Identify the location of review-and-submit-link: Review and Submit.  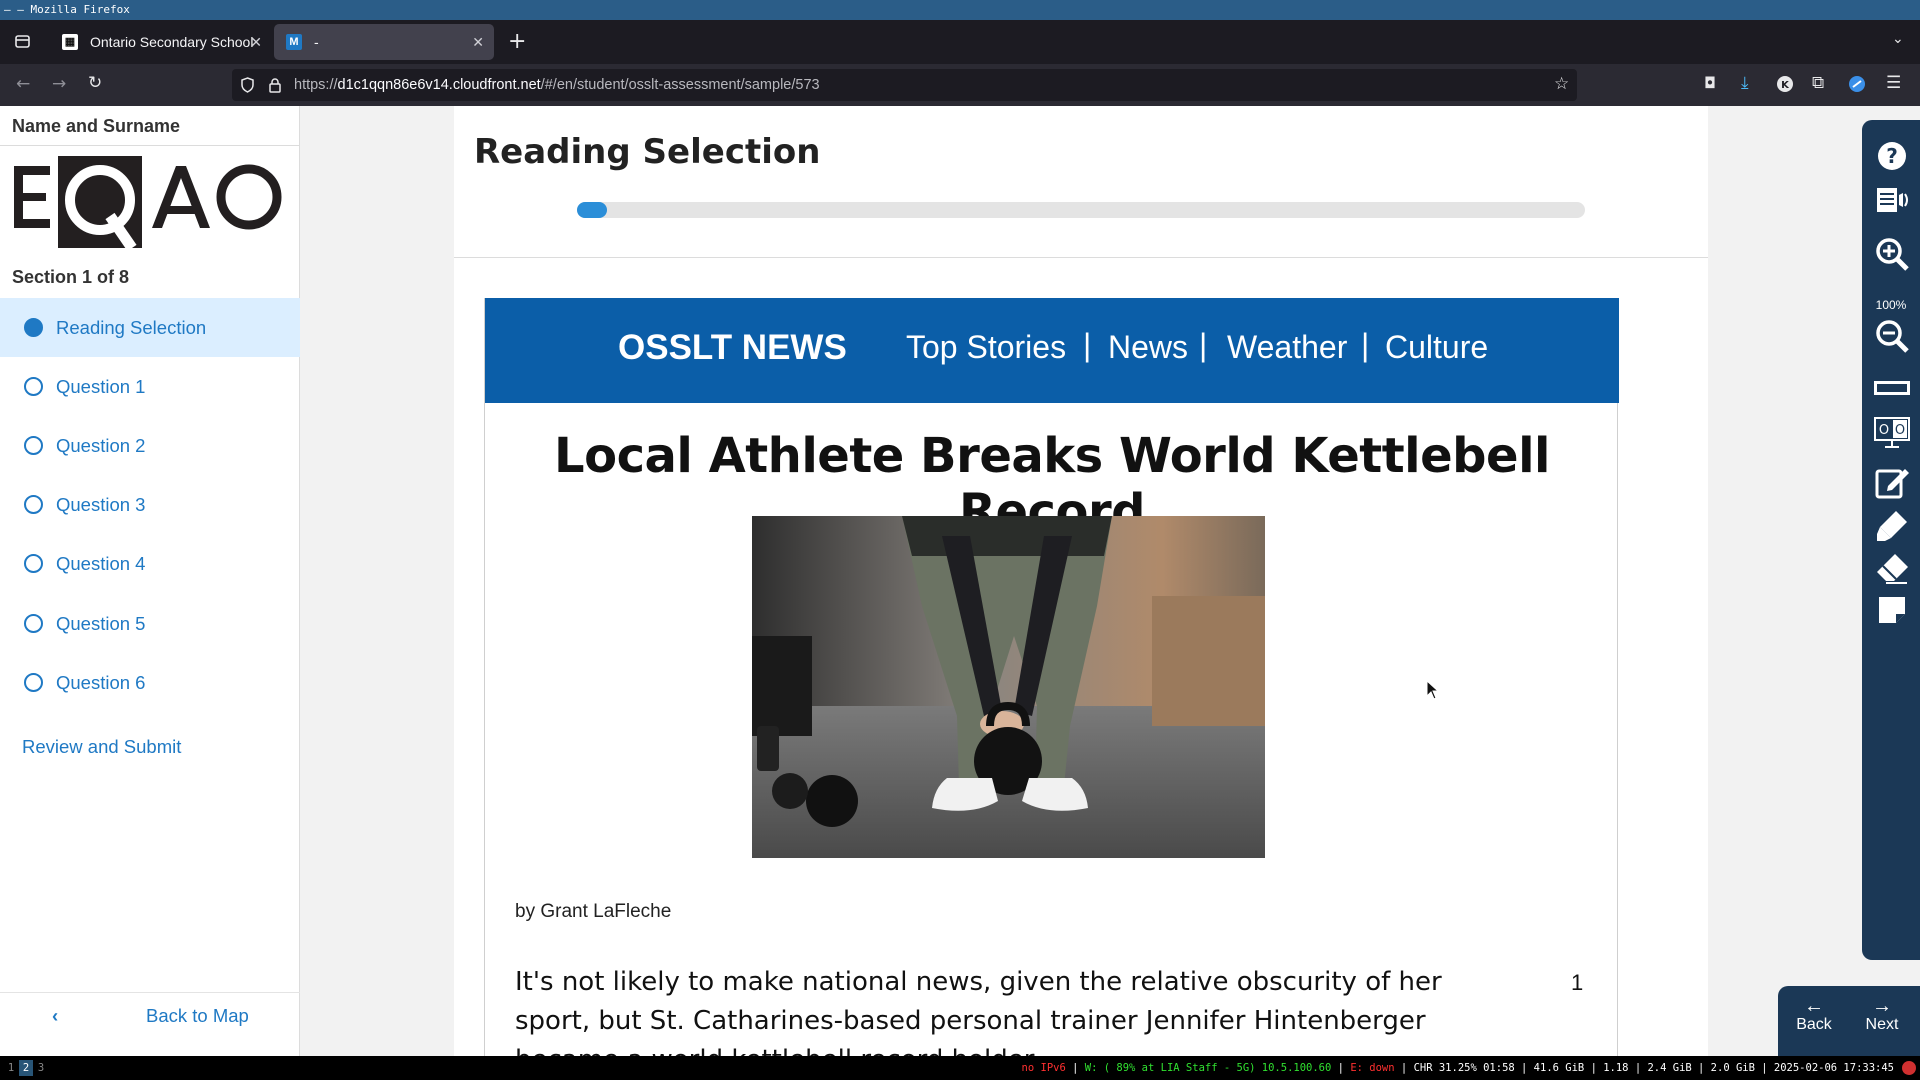
(101, 747).